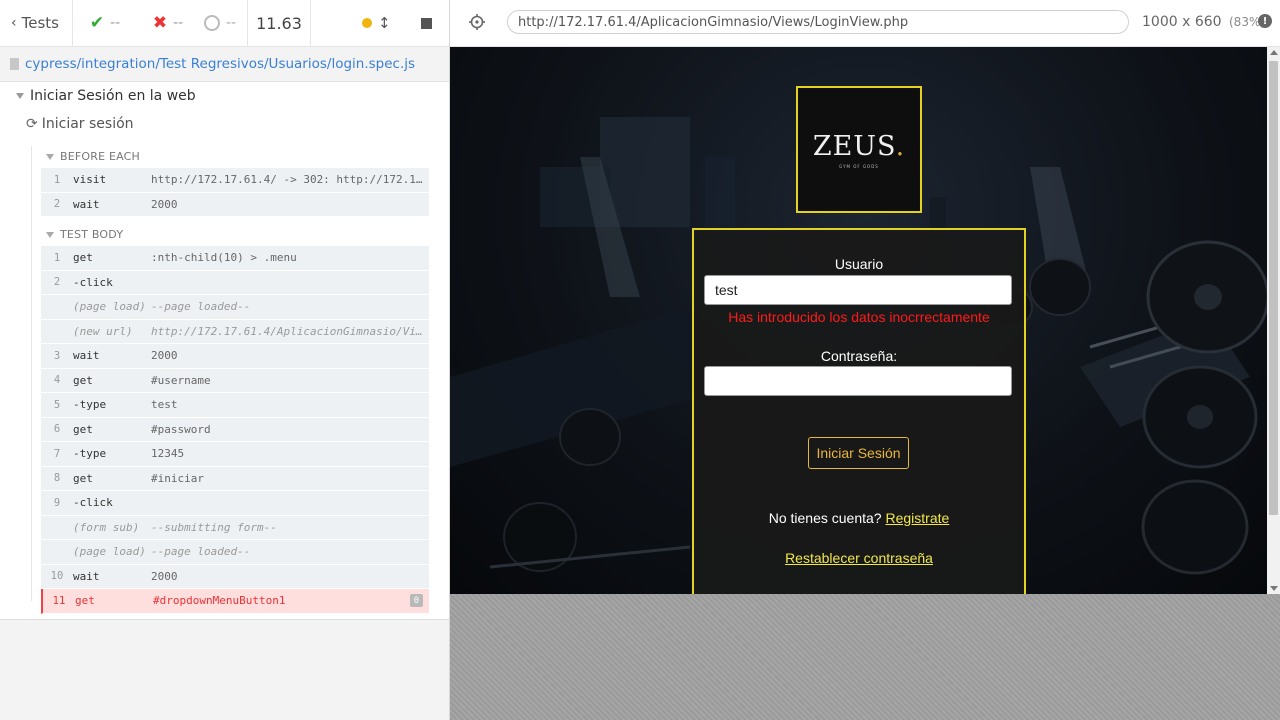 This screenshot has width=1280, height=720. Describe the element at coordinates (87, 124) in the screenshot. I see `test-title-text: Iniciar sesión` at that location.